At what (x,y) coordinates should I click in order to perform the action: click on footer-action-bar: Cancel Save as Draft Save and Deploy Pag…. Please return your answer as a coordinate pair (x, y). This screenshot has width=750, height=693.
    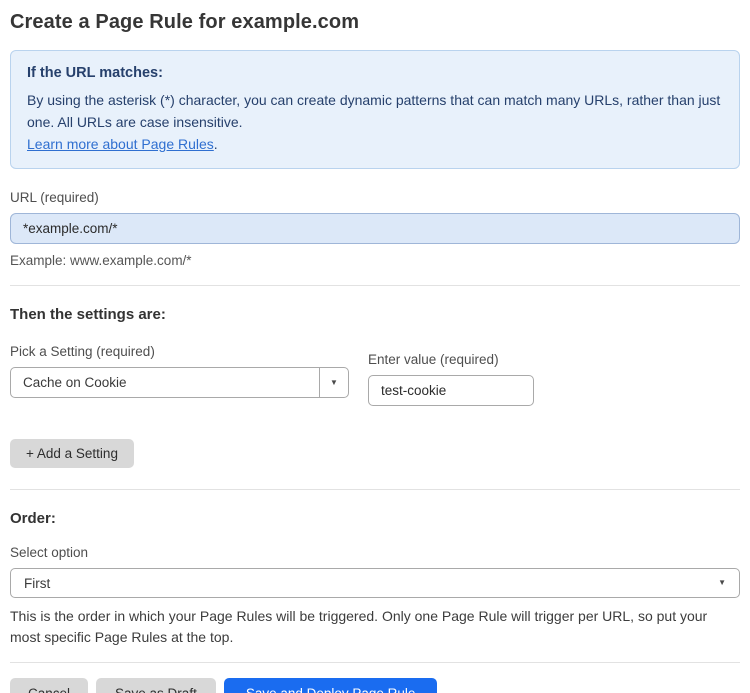
    Looking at the image, I should click on (375, 685).